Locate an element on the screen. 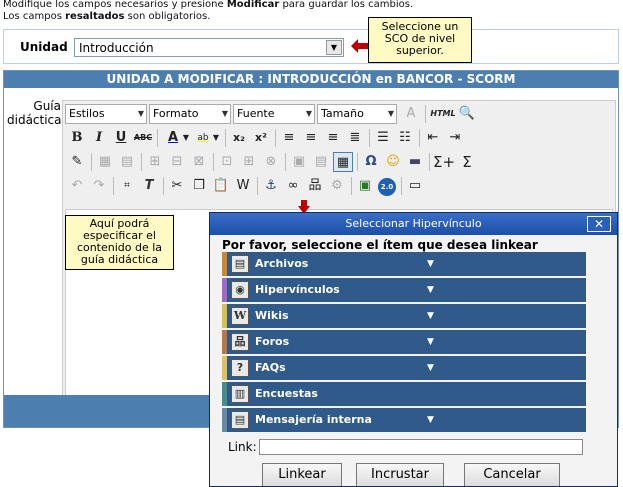 This screenshot has height=487, width=623. html-source-icon: HTML is located at coordinates (443, 114).